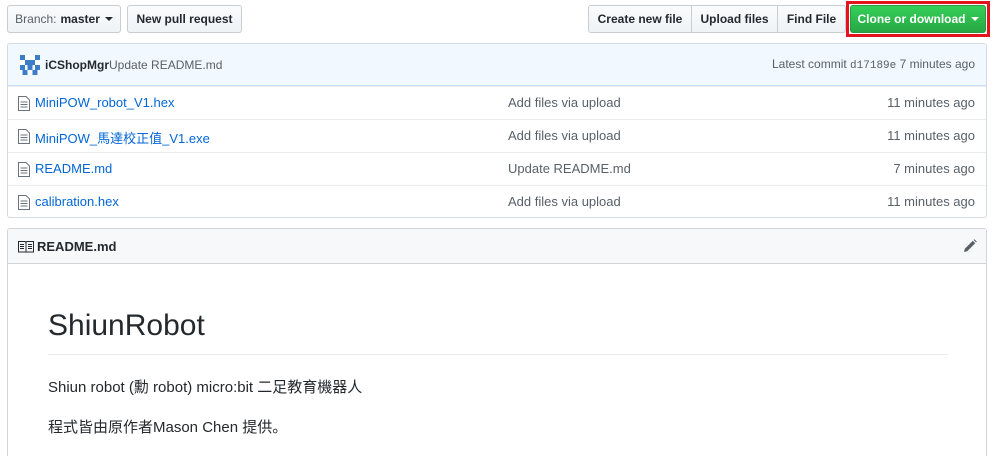 The height and width of the screenshot is (456, 994). Describe the element at coordinates (168, 427) in the screenshot. I see `readme-paragraph: 程式皆由原作者Mason Chen 提供。` at that location.